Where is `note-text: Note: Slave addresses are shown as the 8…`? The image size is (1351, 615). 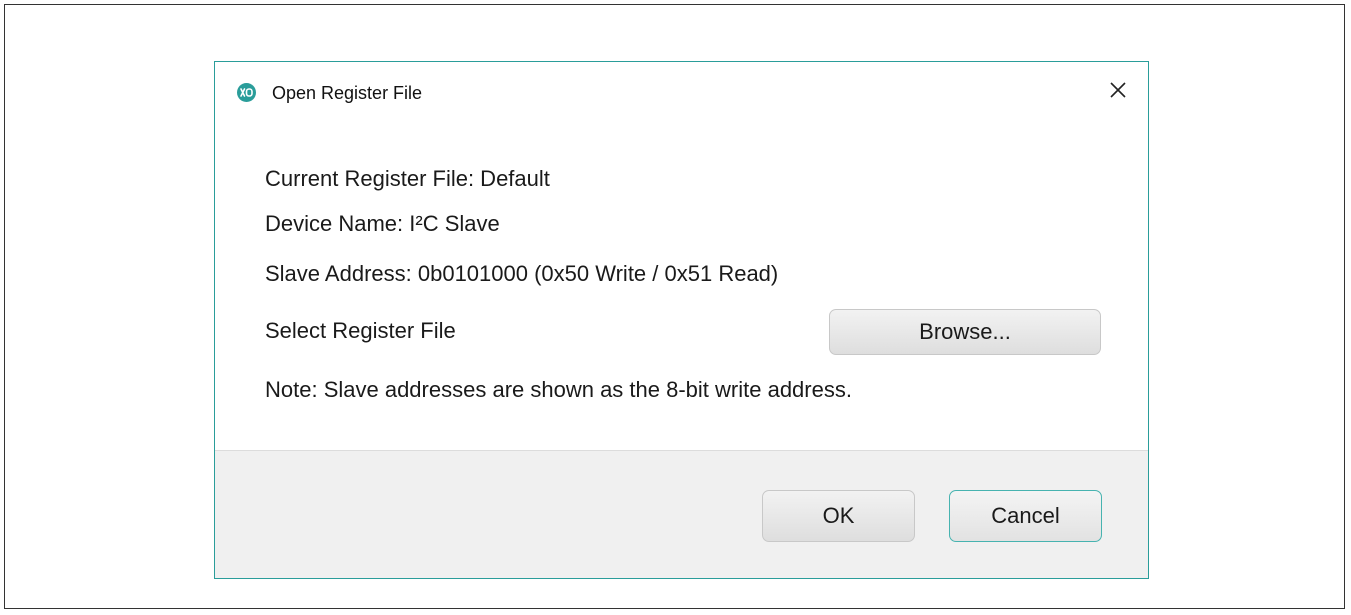
note-text: Note: Slave addresses are shown as the 8… is located at coordinates (558, 389).